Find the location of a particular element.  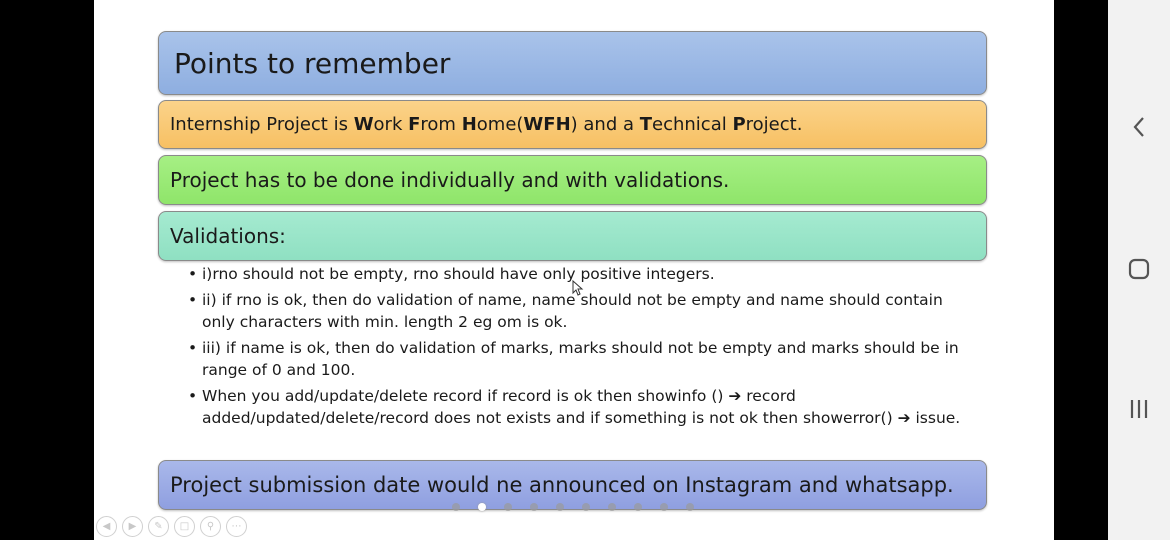

wfh-text-part: W is located at coordinates (363, 124).